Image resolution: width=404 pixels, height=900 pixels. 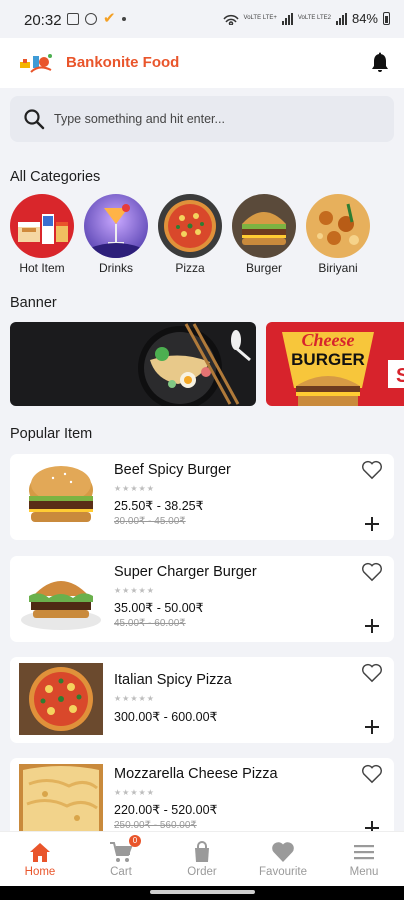 I want to click on category-label: Biriyani, so click(x=338, y=268).